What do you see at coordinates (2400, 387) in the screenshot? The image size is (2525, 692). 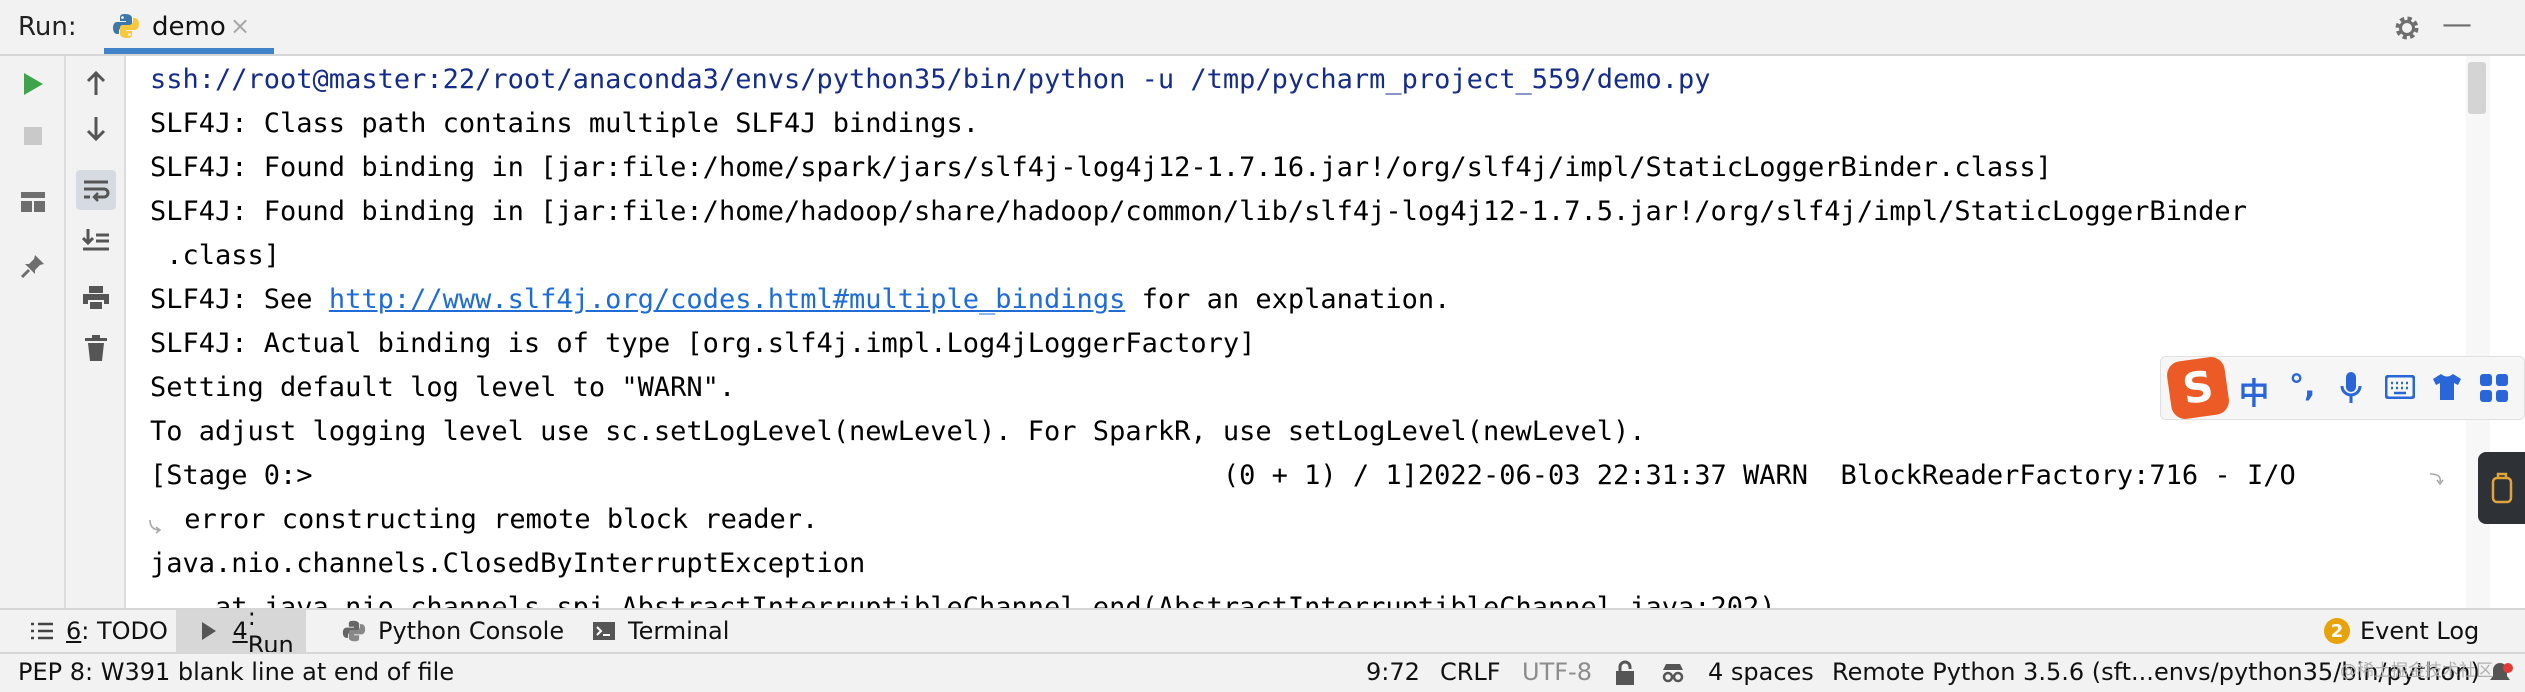 I see `keyboard-icon` at bounding box center [2400, 387].